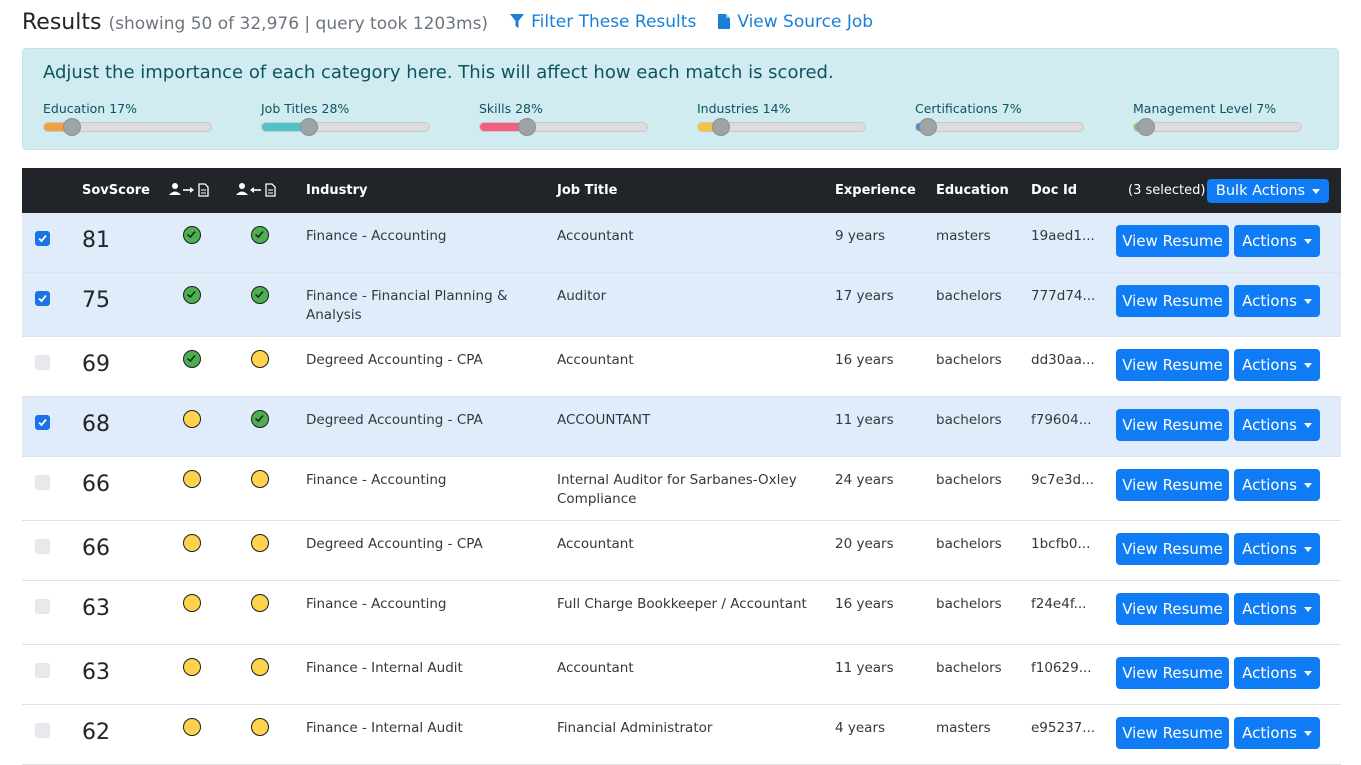 The width and height of the screenshot is (1361, 765). I want to click on job-title-cell: Accountant, so click(595, 360).